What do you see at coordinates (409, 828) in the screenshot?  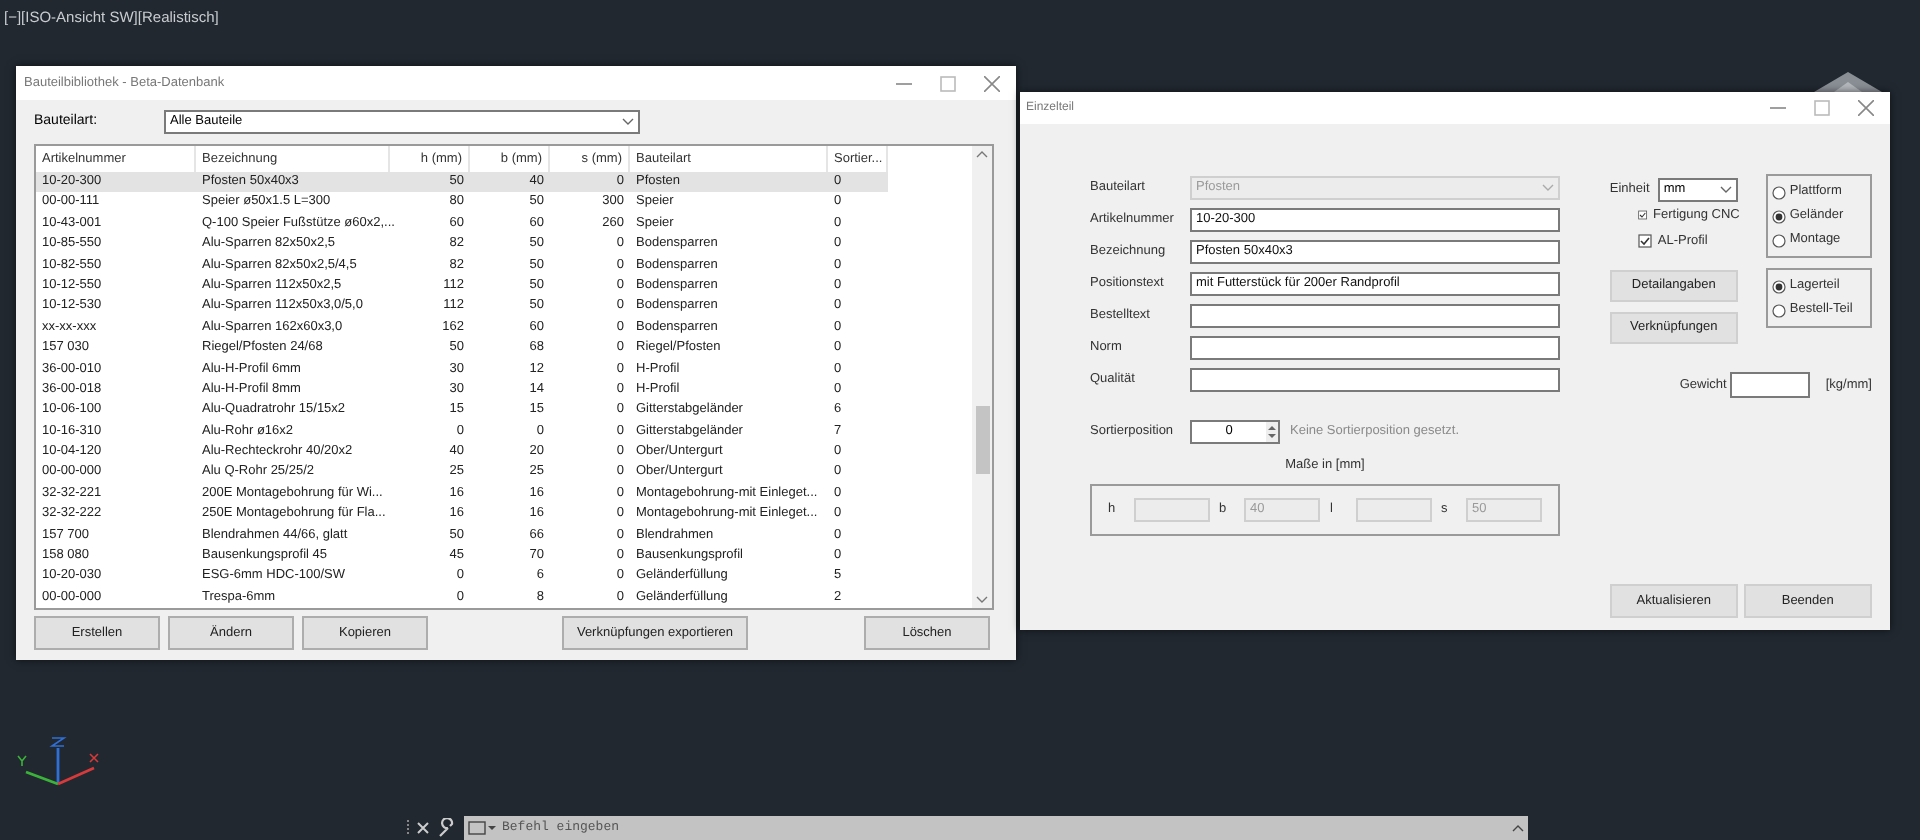 I see `grip-icon` at bounding box center [409, 828].